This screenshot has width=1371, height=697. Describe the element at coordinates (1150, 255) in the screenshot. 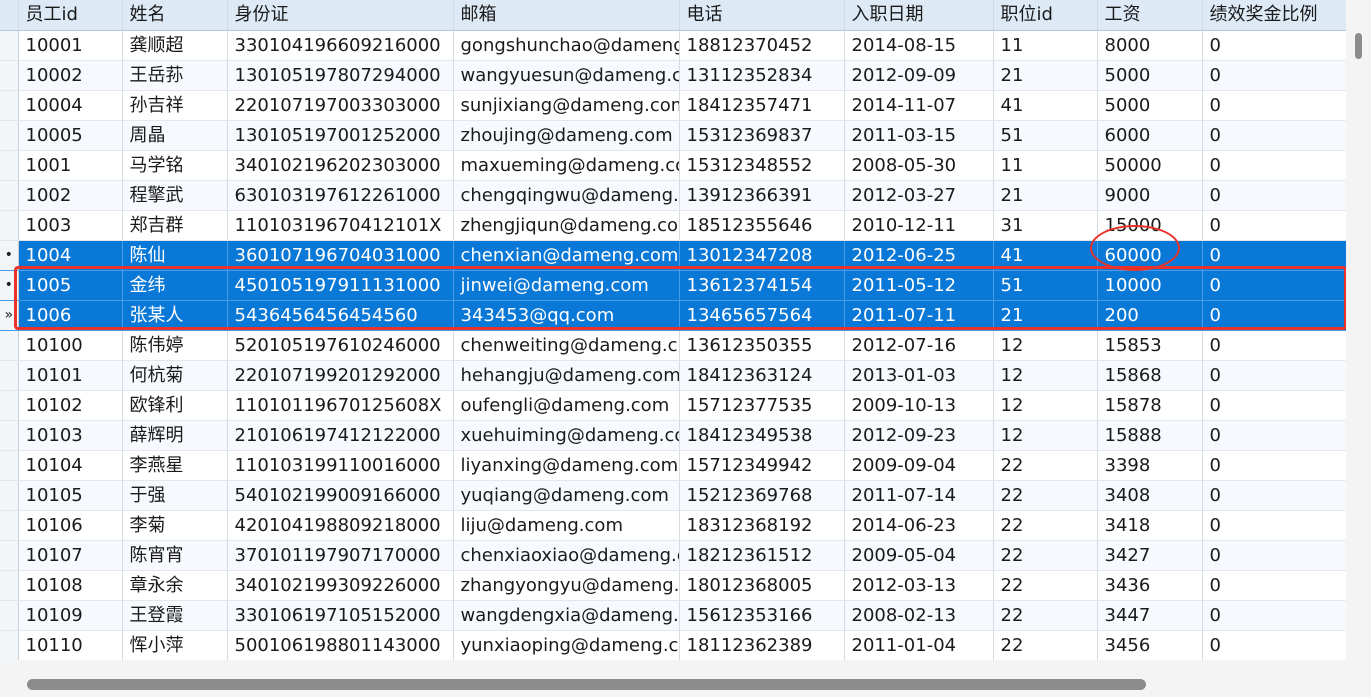

I see `cell-salary: 60000` at that location.